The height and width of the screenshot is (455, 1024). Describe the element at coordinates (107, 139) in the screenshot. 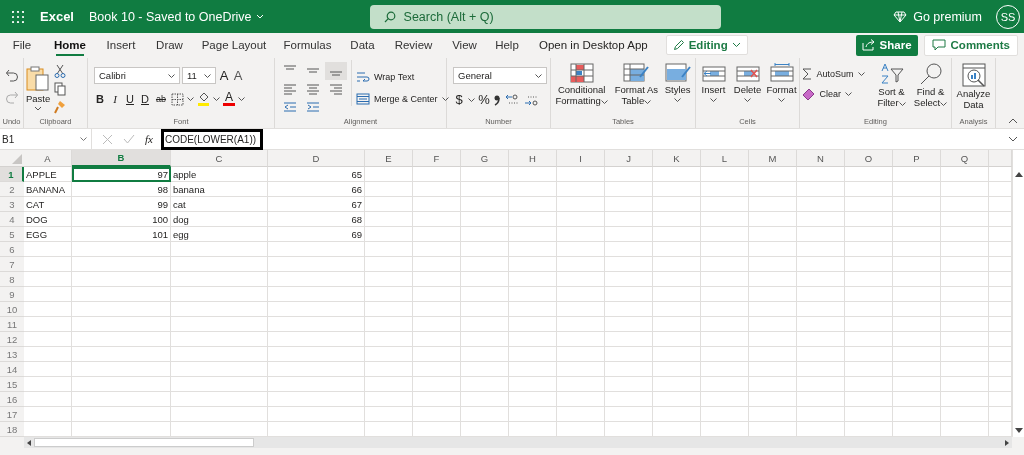

I see `cancel-icon` at that location.